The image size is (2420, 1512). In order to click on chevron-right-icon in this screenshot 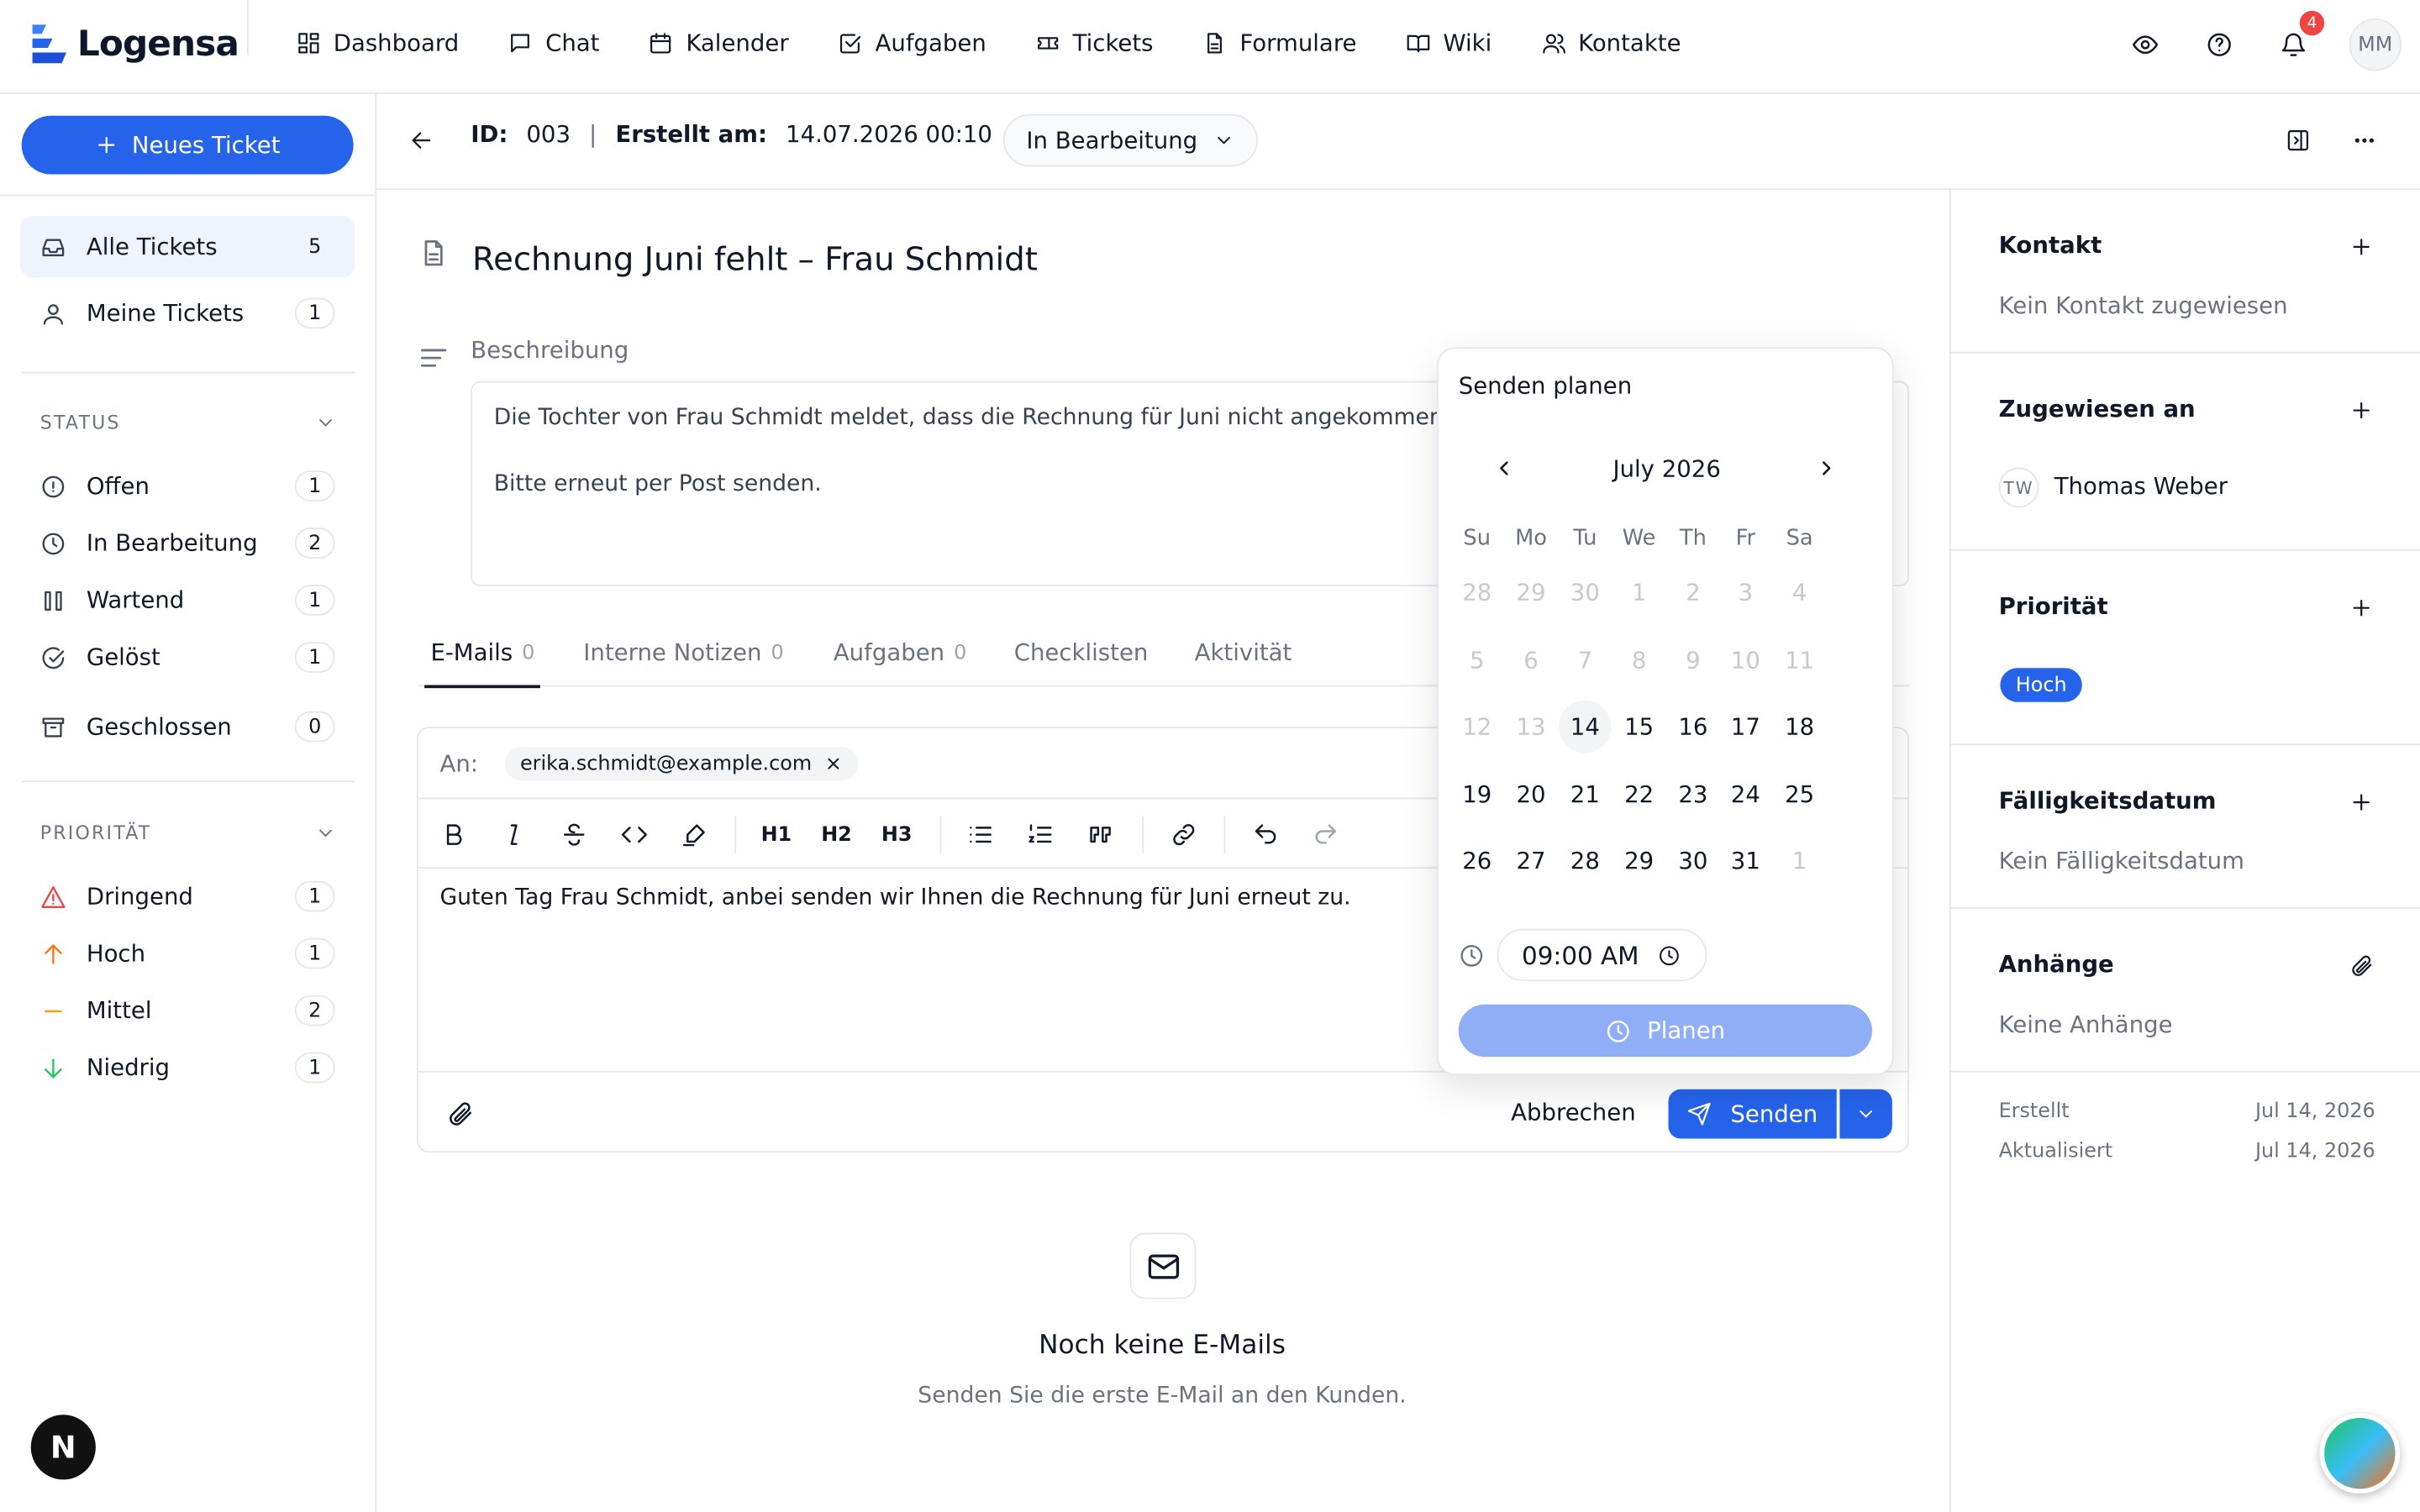, I will do `click(1827, 468)`.